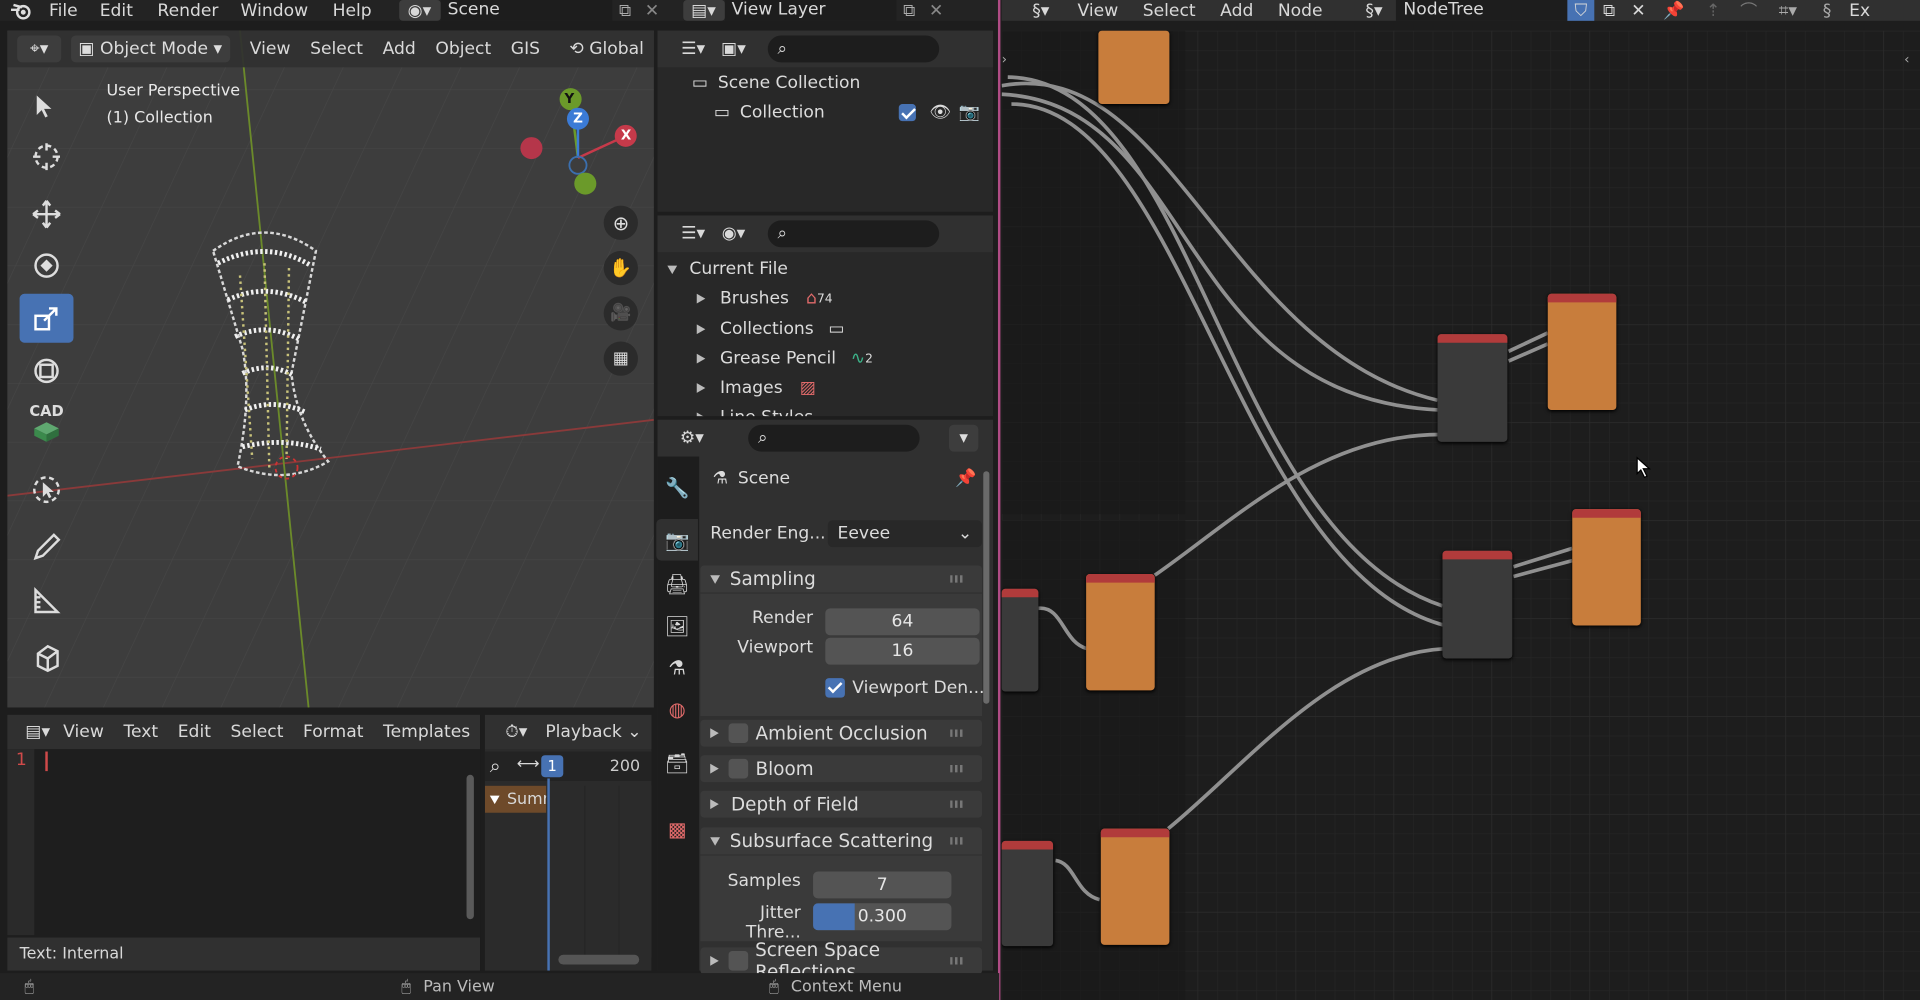  What do you see at coordinates (47, 370) in the screenshot?
I see `transform-tool-icon` at bounding box center [47, 370].